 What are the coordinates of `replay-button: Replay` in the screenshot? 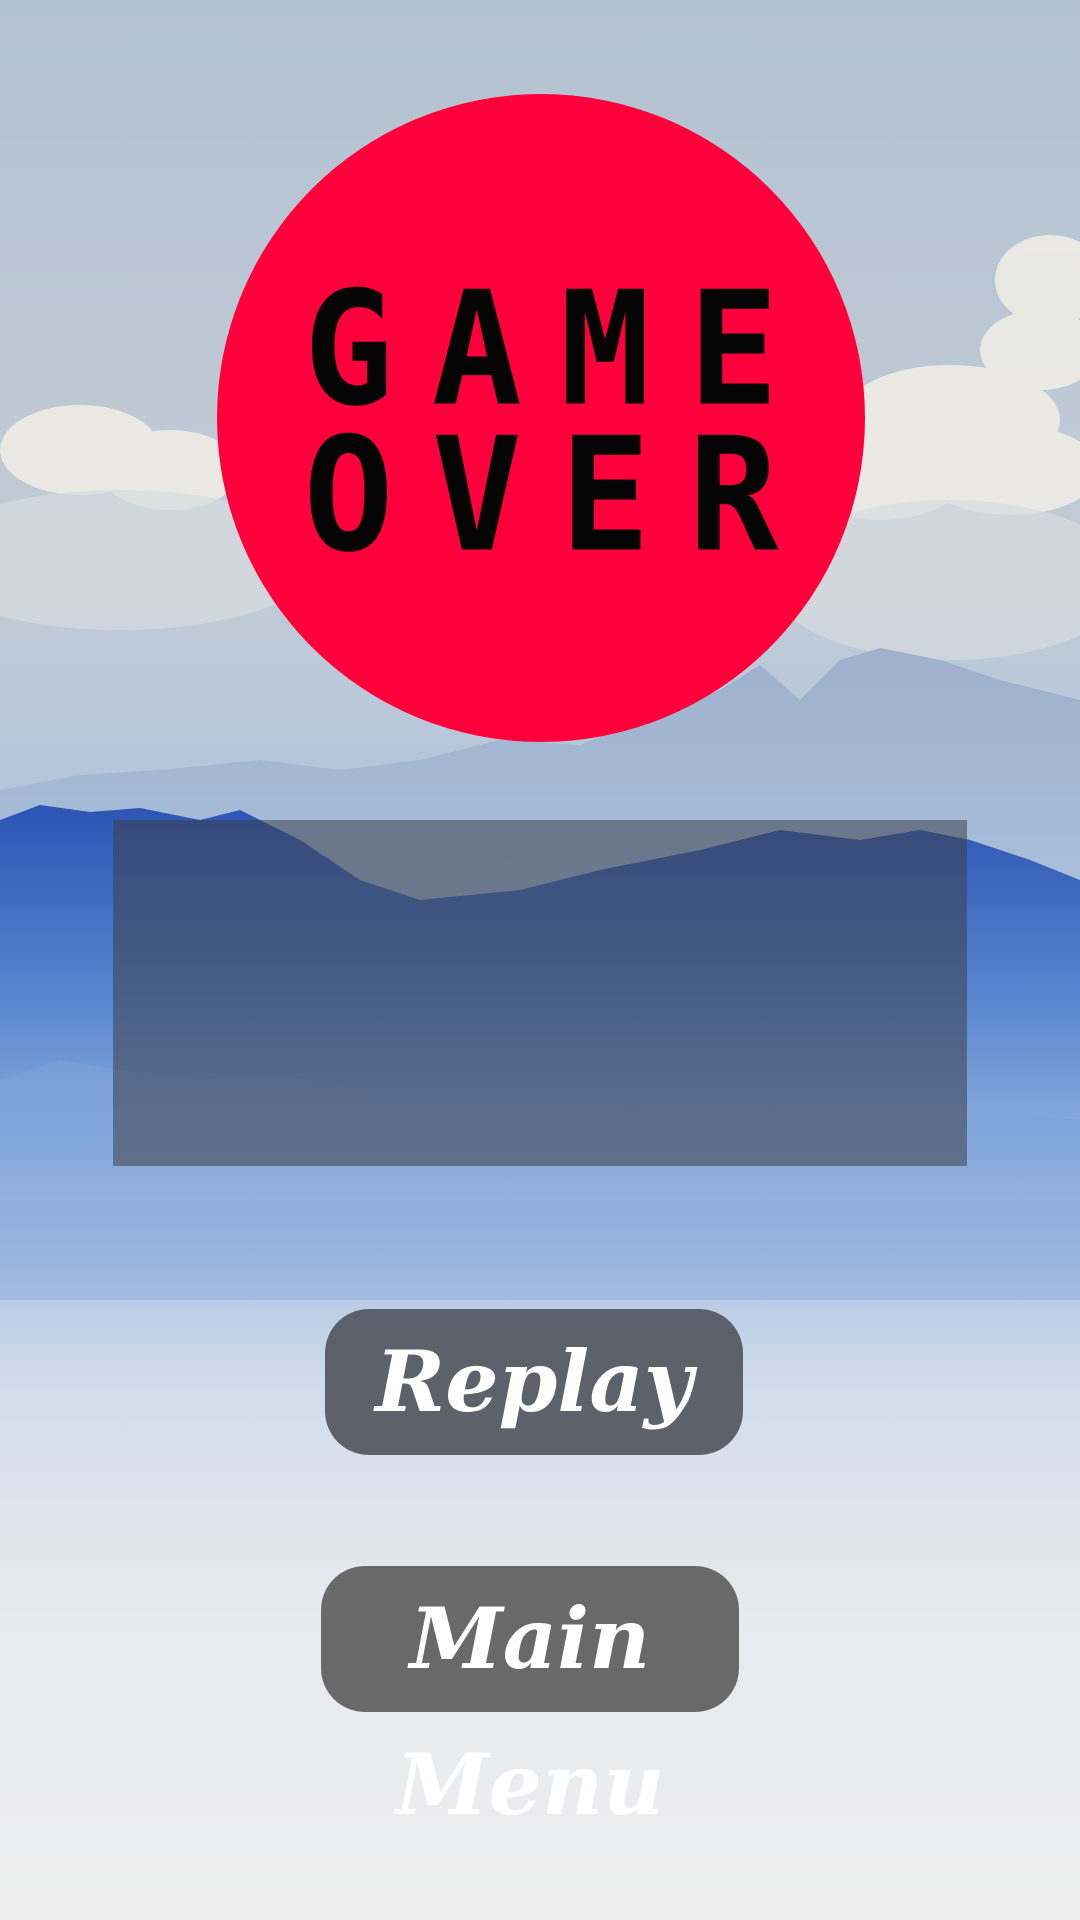 It's located at (534, 1382).